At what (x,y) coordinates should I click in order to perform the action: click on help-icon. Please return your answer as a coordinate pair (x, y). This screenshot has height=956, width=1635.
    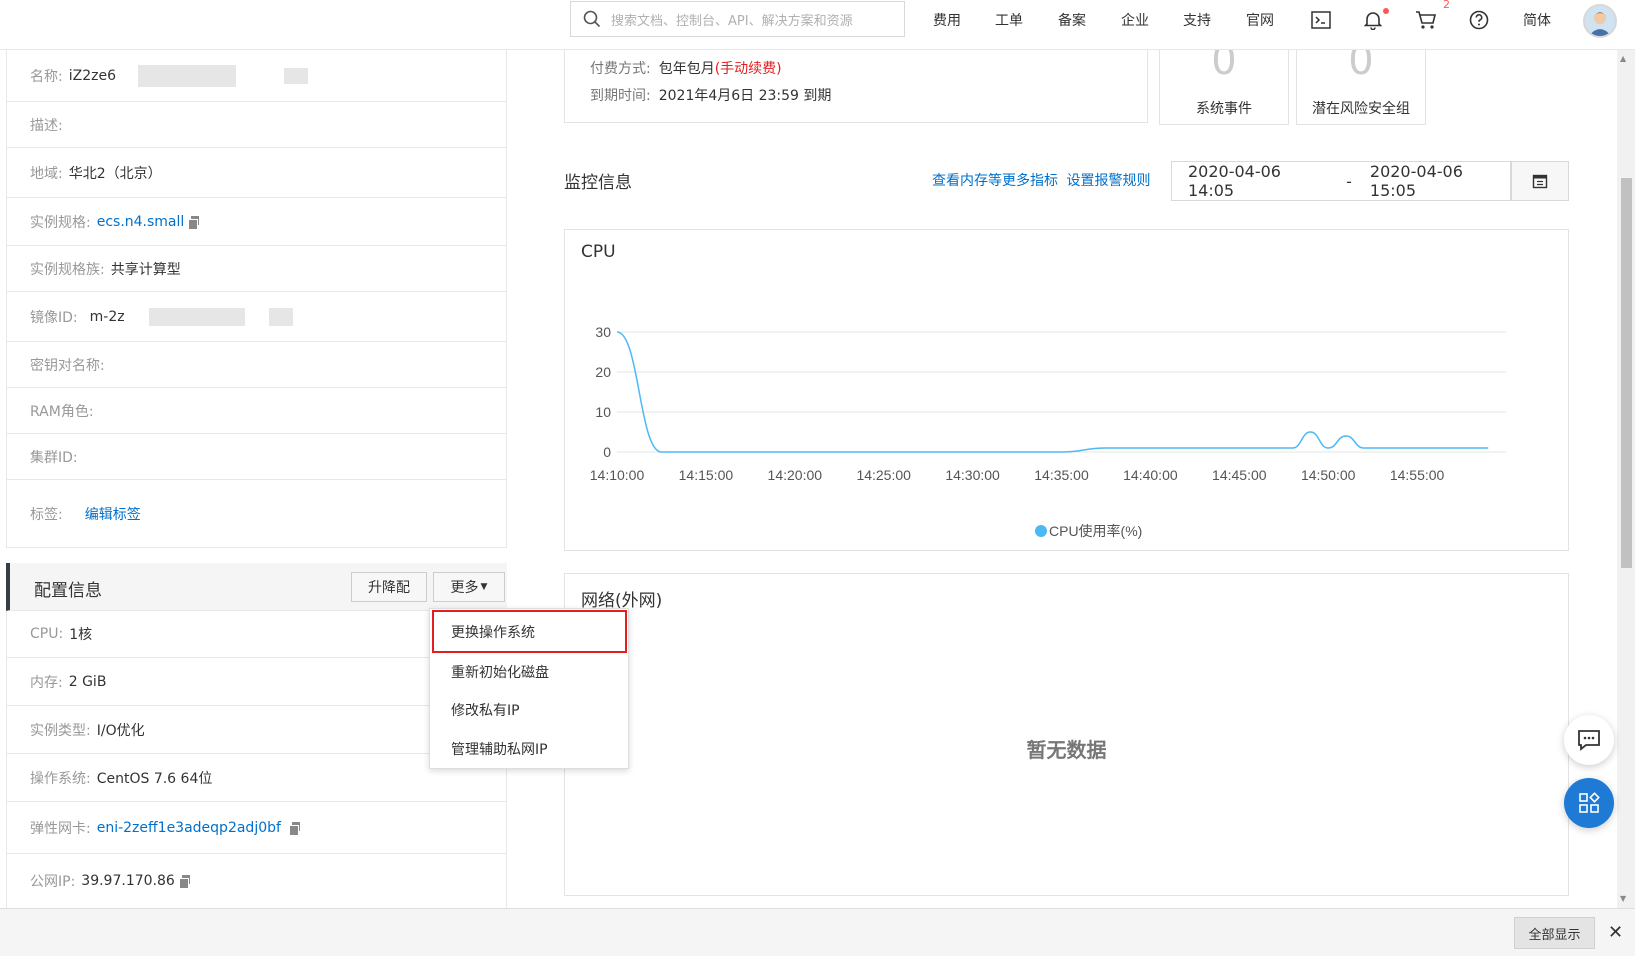
    Looking at the image, I should click on (1479, 20).